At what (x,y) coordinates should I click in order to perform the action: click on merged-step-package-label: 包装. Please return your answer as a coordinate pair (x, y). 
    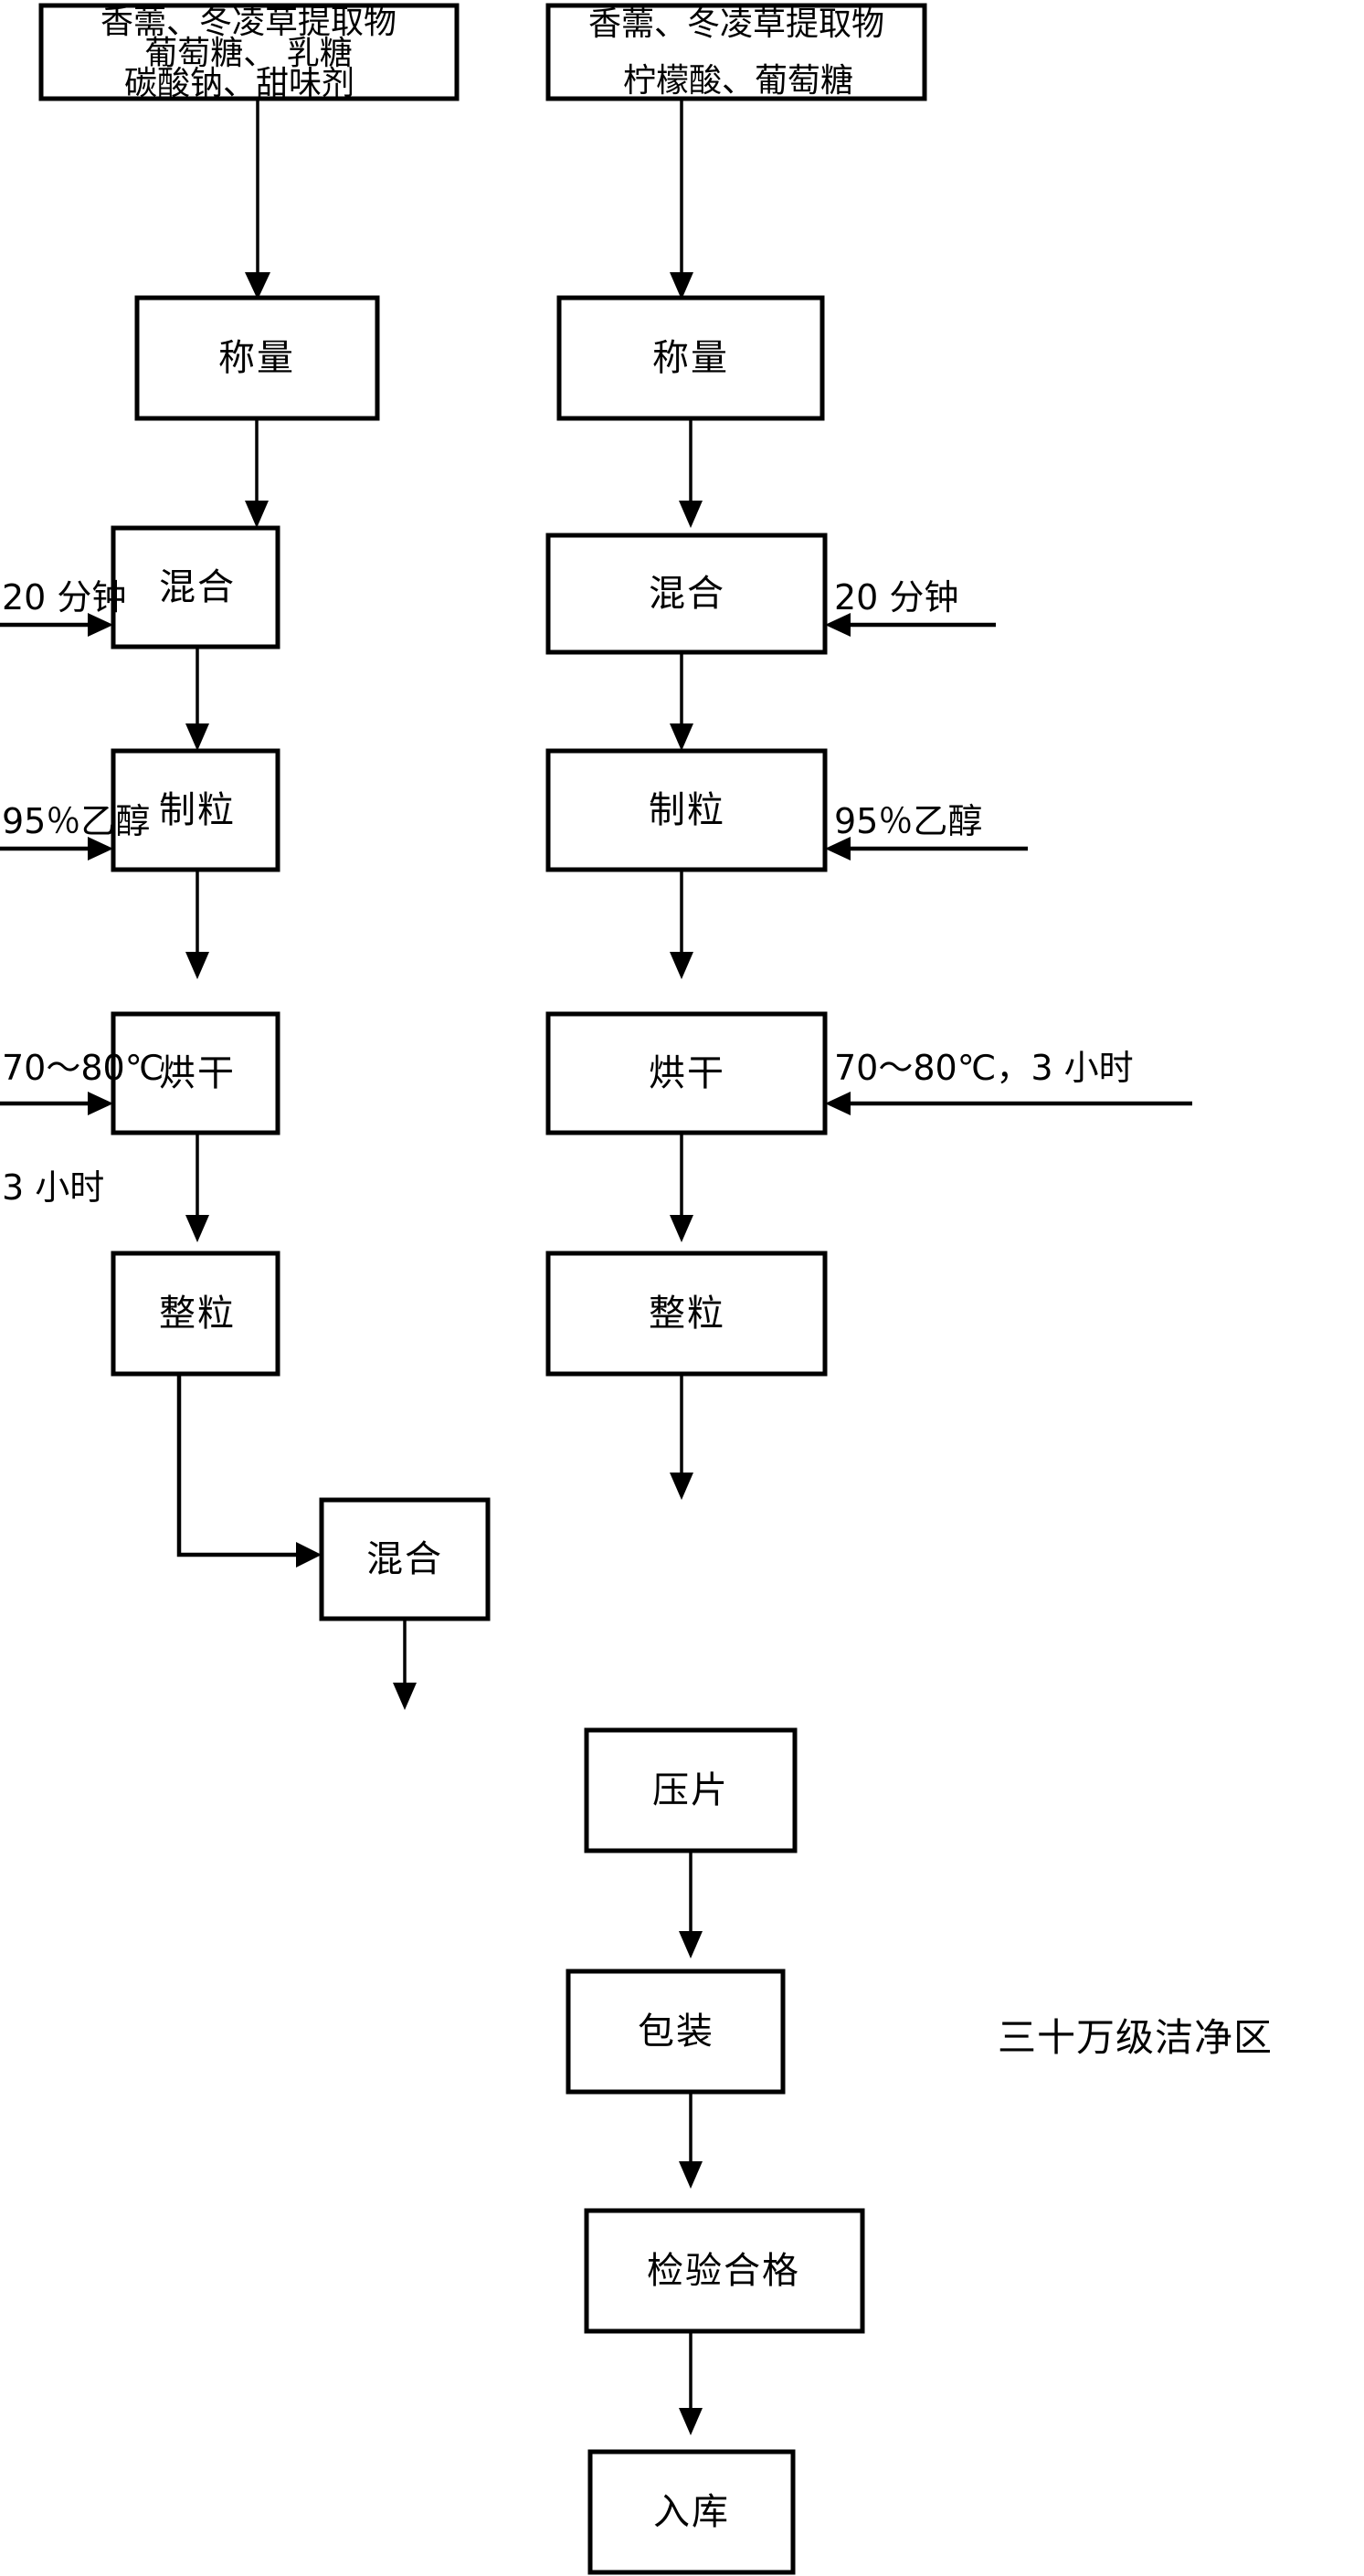
    Looking at the image, I should click on (676, 2032).